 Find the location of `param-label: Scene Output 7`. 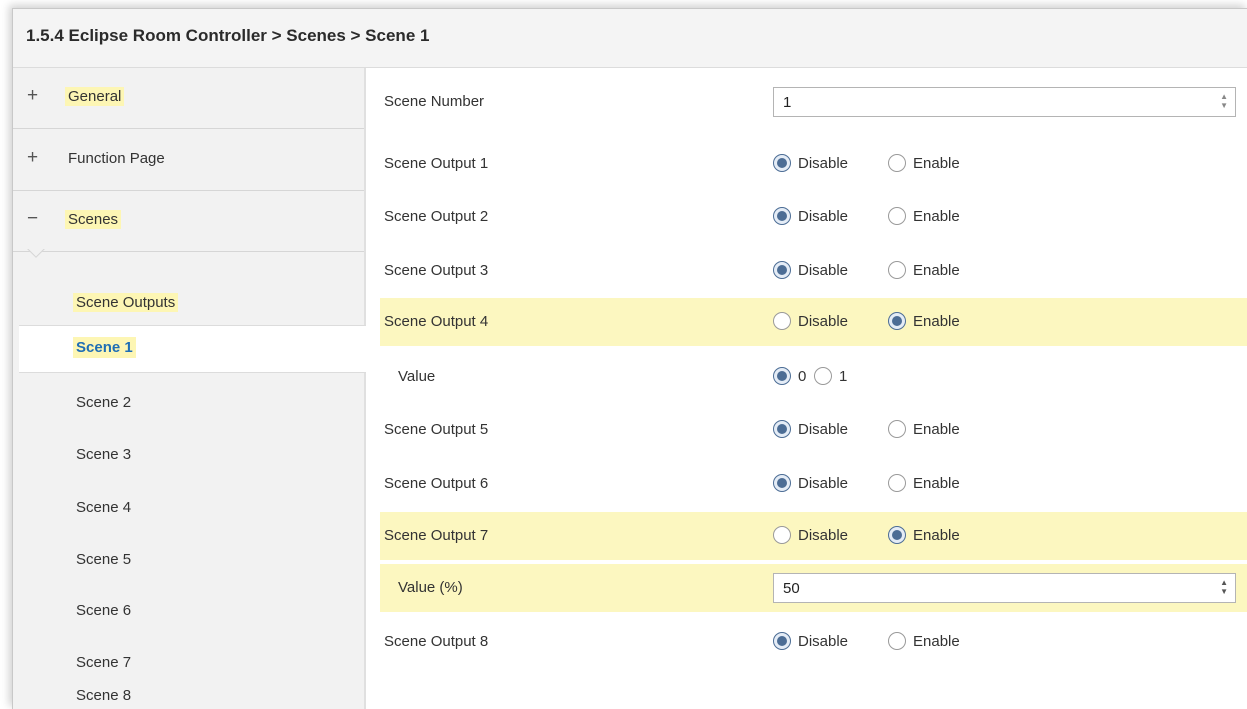

param-label: Scene Output 7 is located at coordinates (436, 535).